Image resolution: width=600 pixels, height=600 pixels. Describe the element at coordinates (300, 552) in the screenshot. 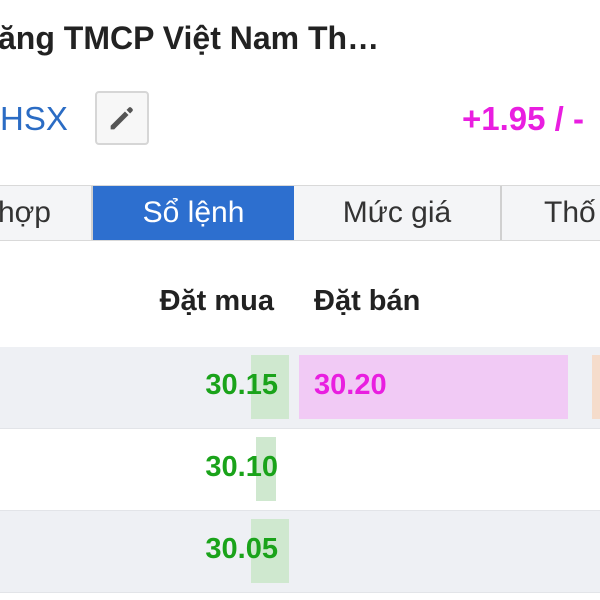

I see `order-row: 30.05` at that location.